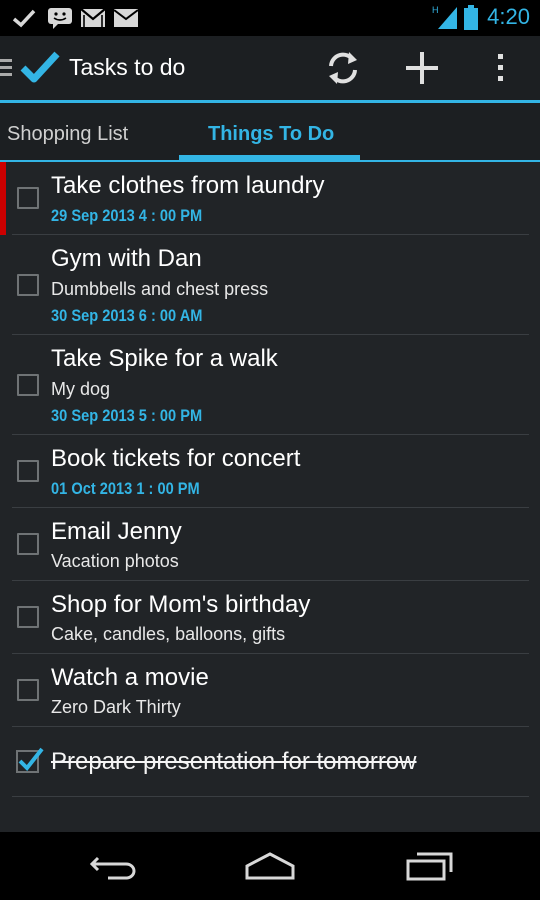 This screenshot has width=540, height=900. What do you see at coordinates (81, 389) in the screenshot?
I see `task-subtitle: My dog` at bounding box center [81, 389].